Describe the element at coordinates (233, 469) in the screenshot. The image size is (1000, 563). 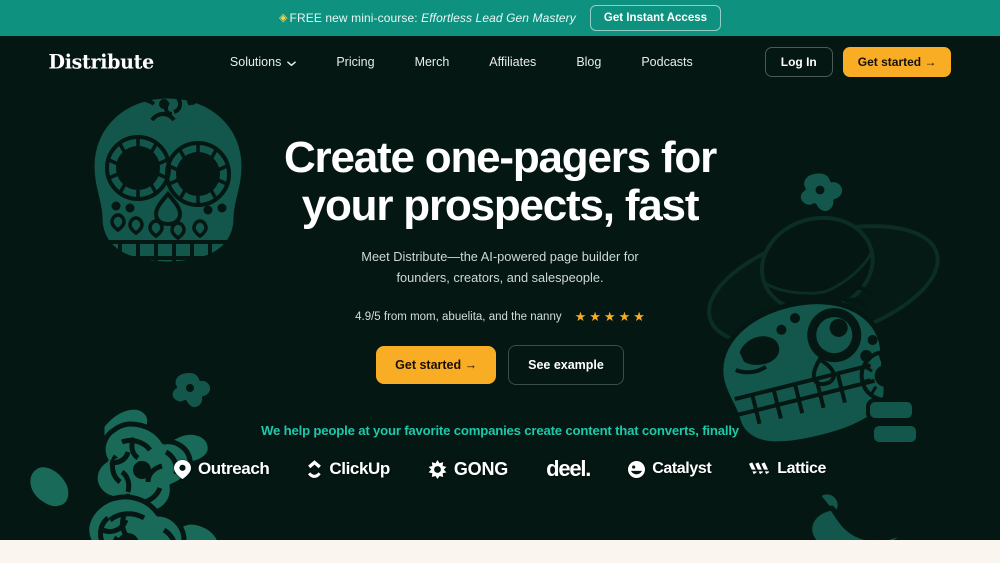
I see `logo-outreach-label: Outreach` at that location.